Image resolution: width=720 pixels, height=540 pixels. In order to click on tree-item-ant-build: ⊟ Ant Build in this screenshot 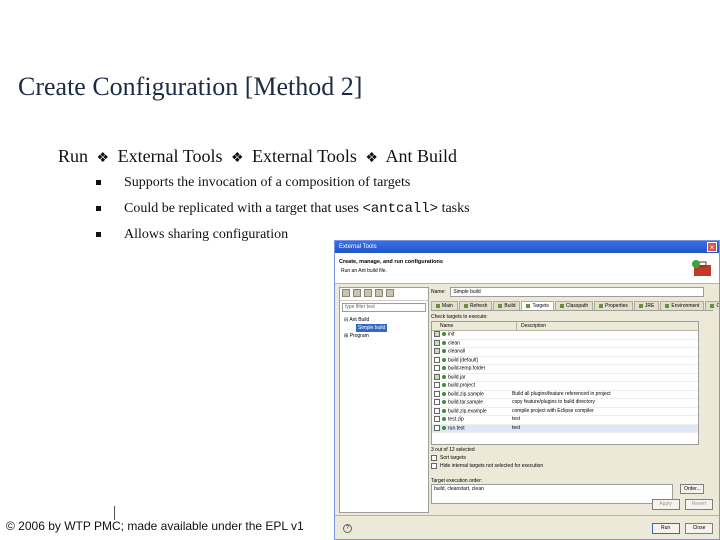, I will do `click(384, 320)`.